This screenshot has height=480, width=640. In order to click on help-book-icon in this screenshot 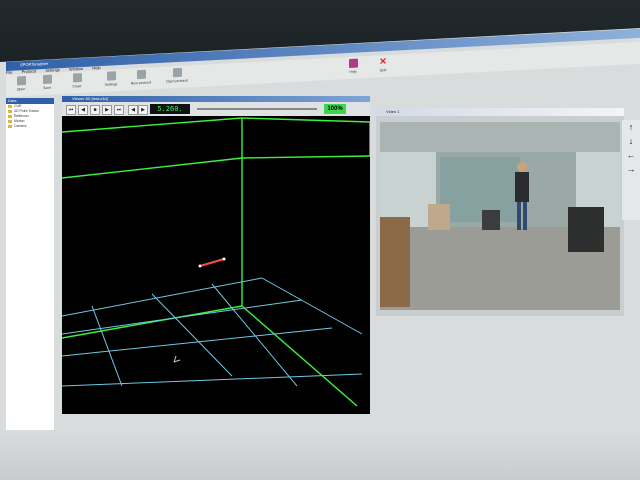, I will do `click(353, 63)`.